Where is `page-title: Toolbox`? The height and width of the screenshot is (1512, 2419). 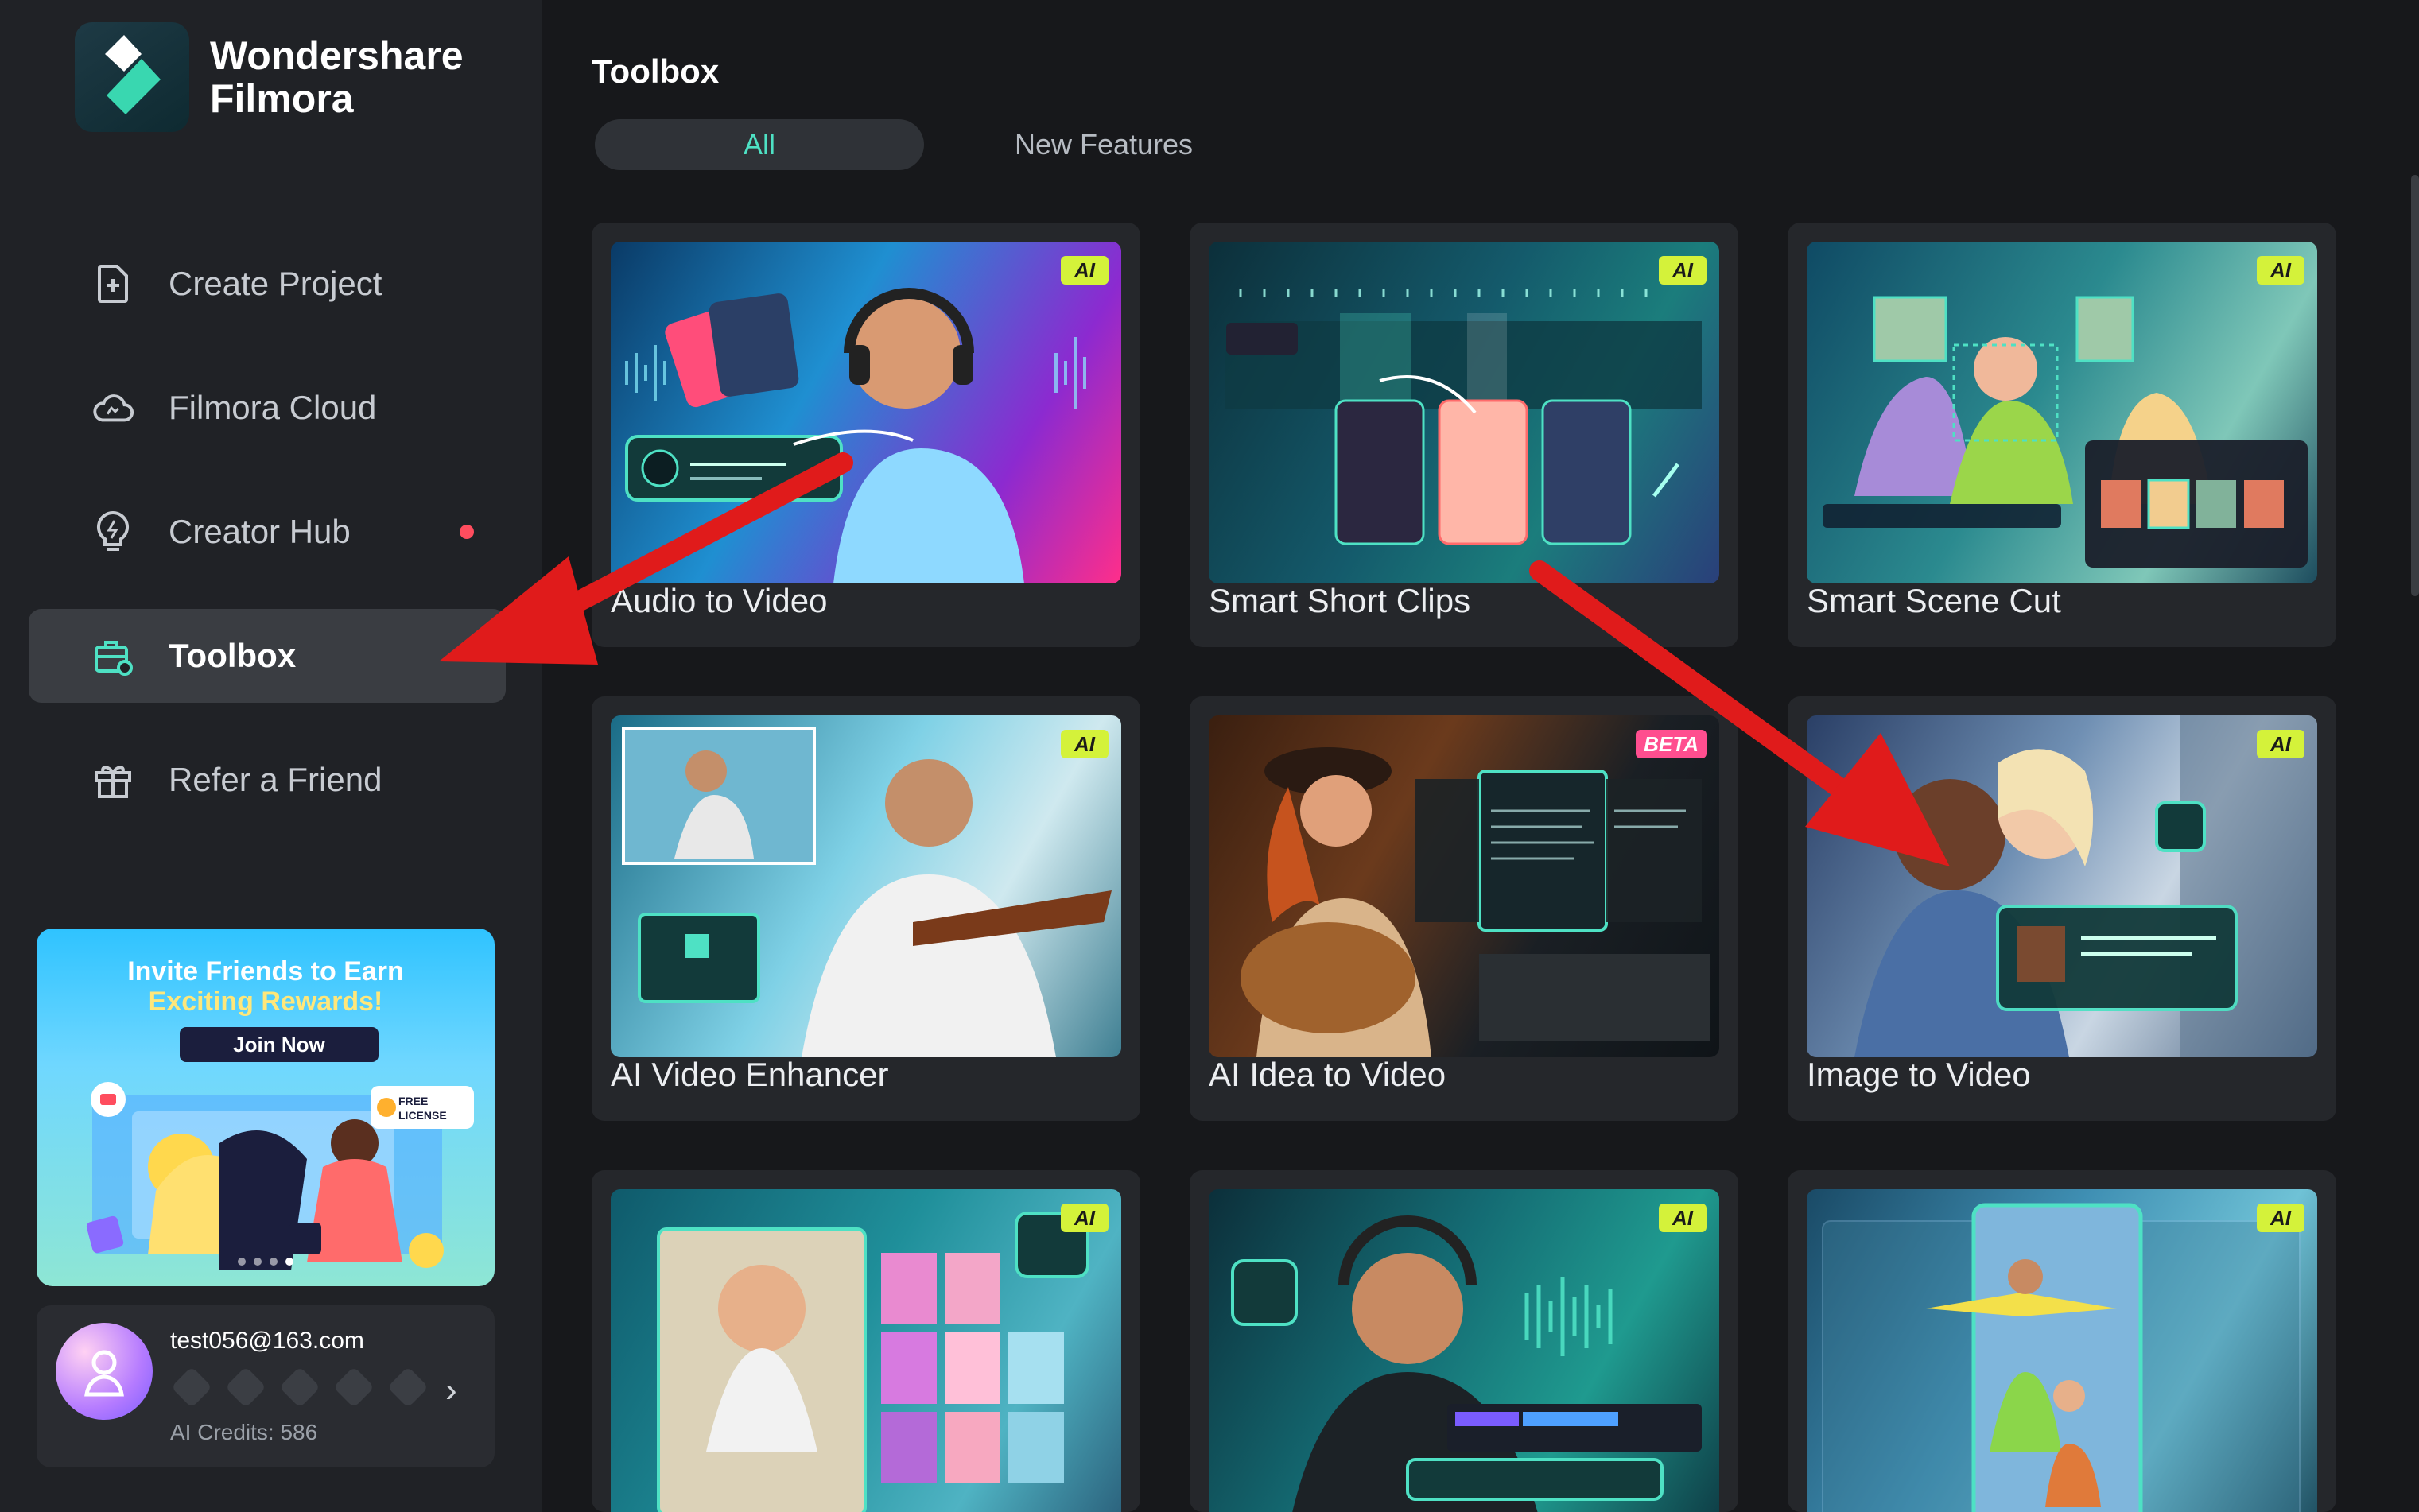
page-title: Toolbox is located at coordinates (656, 71).